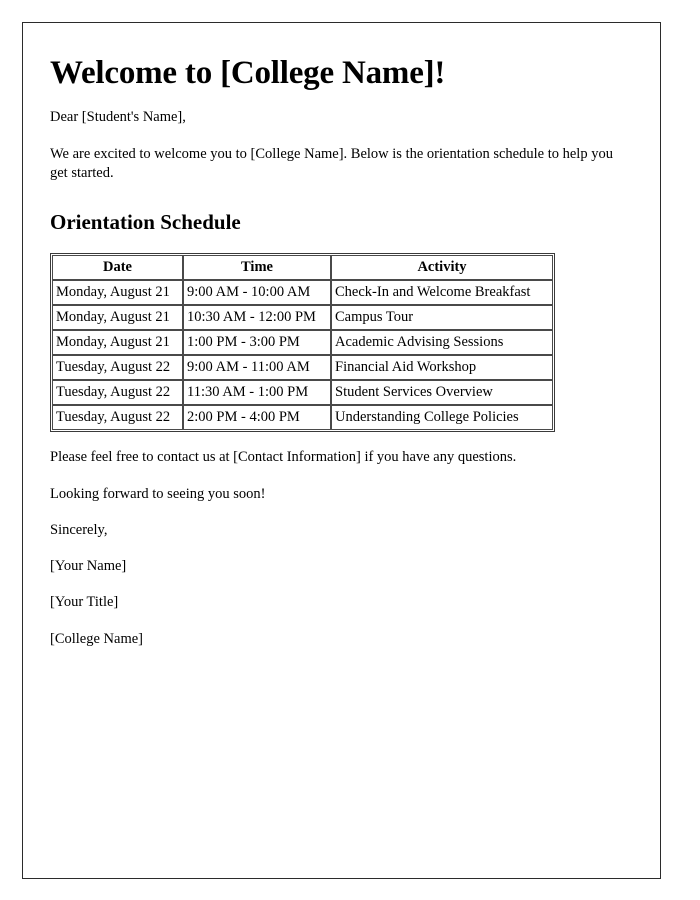  What do you see at coordinates (442, 393) in the screenshot?
I see `cell-activity: Student Services Overview` at bounding box center [442, 393].